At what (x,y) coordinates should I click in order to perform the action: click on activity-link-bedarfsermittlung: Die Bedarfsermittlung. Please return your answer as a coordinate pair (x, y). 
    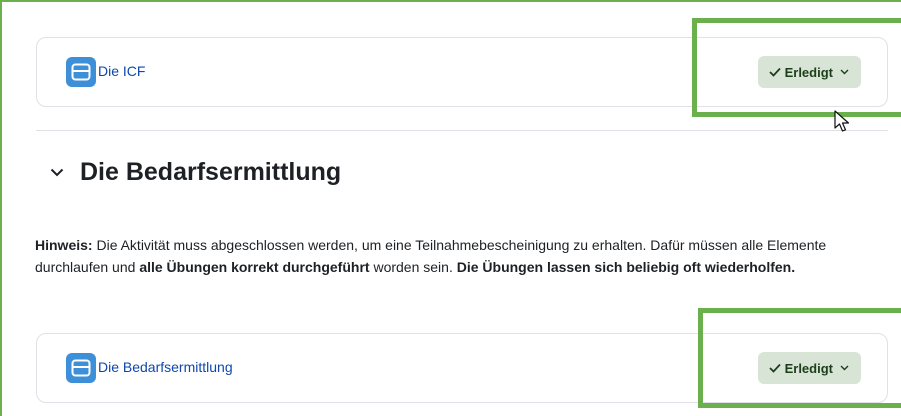
    Looking at the image, I should click on (165, 367).